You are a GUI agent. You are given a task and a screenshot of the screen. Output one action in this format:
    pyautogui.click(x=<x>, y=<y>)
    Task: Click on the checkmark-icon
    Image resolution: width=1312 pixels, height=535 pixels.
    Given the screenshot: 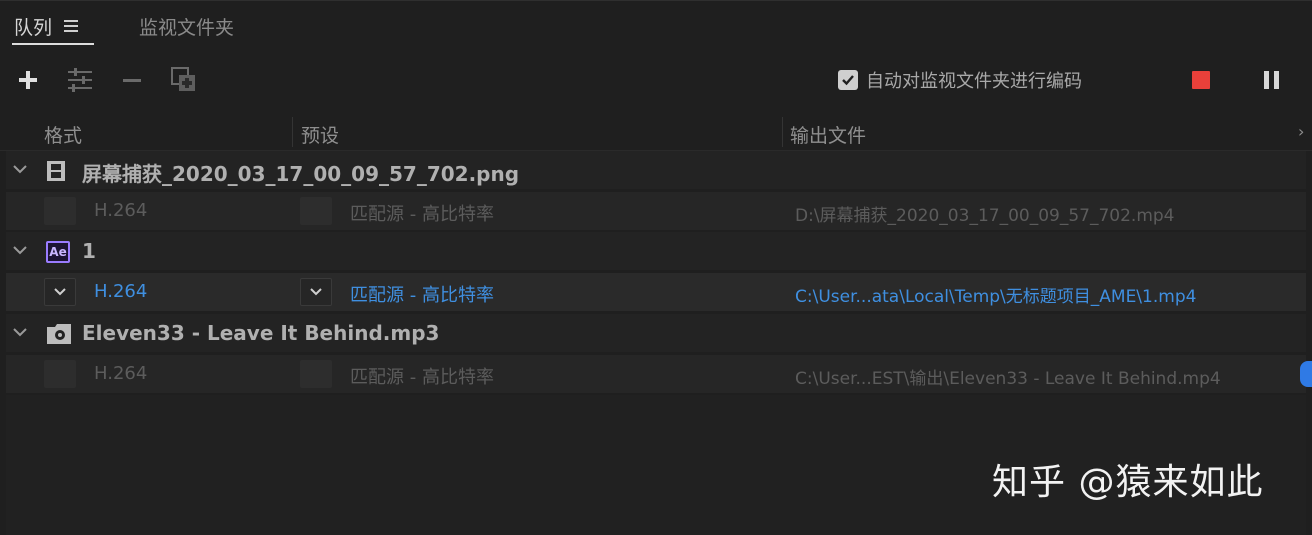 What is the action you would take?
    pyautogui.click(x=848, y=80)
    